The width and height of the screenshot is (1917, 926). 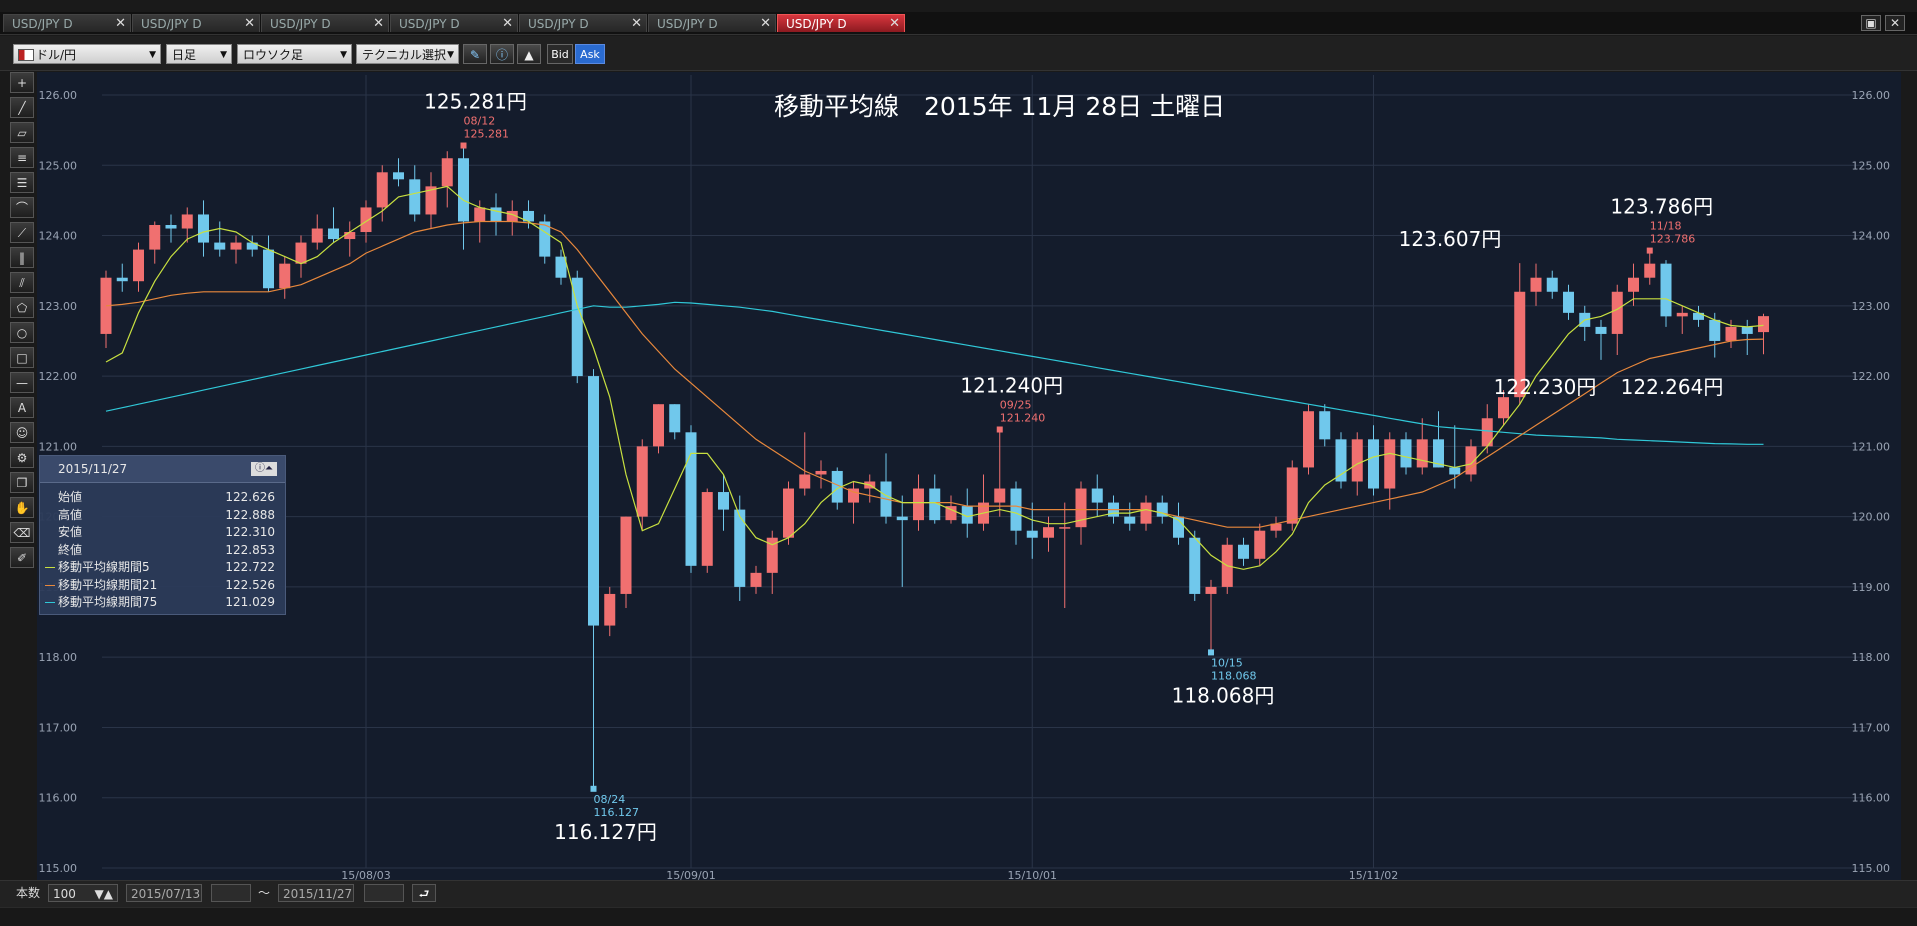 I want to click on tab-3: USD/JPY D ✕, so click(x=325, y=23).